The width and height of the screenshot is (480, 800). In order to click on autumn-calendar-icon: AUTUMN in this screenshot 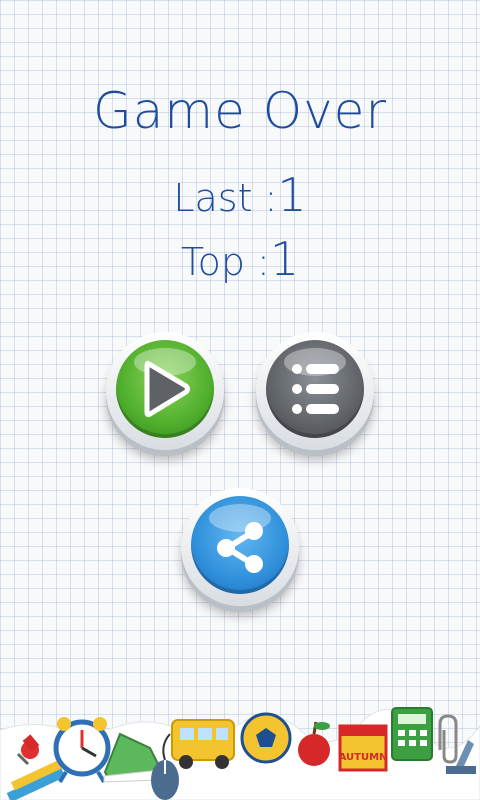, I will do `click(363, 748)`.